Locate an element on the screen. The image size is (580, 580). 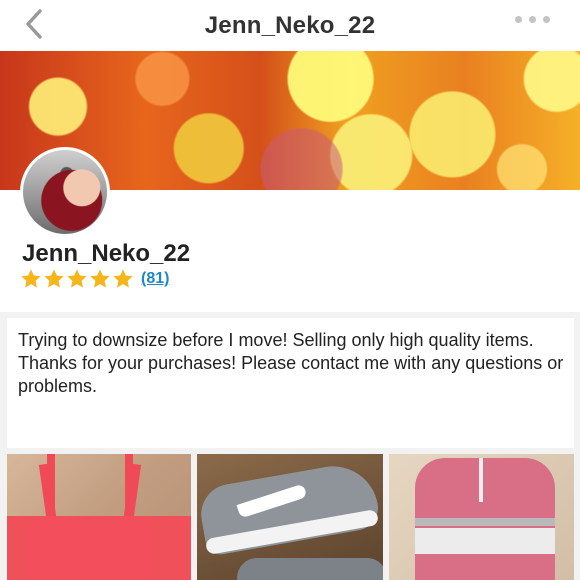
back-button is located at coordinates (34, 24).